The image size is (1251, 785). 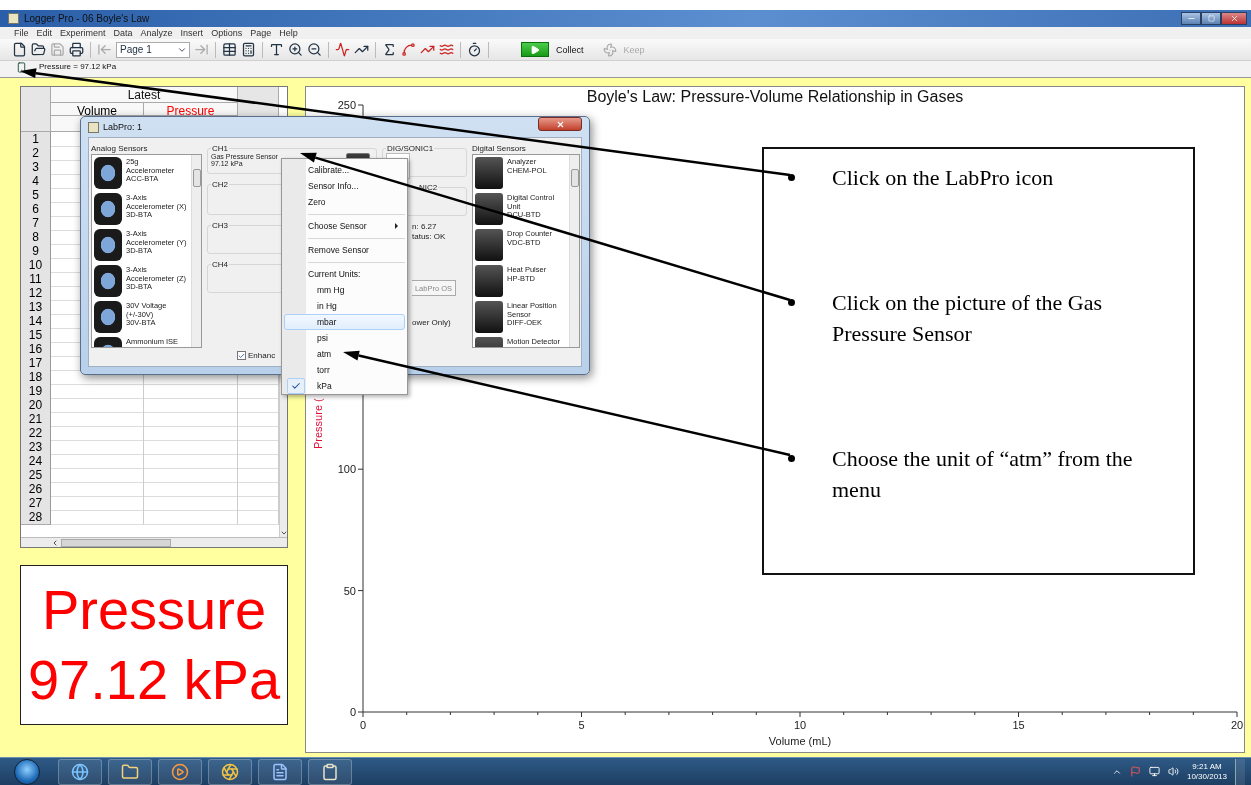 What do you see at coordinates (344, 226) in the screenshot?
I see `menu-item: Choose Sensor` at bounding box center [344, 226].